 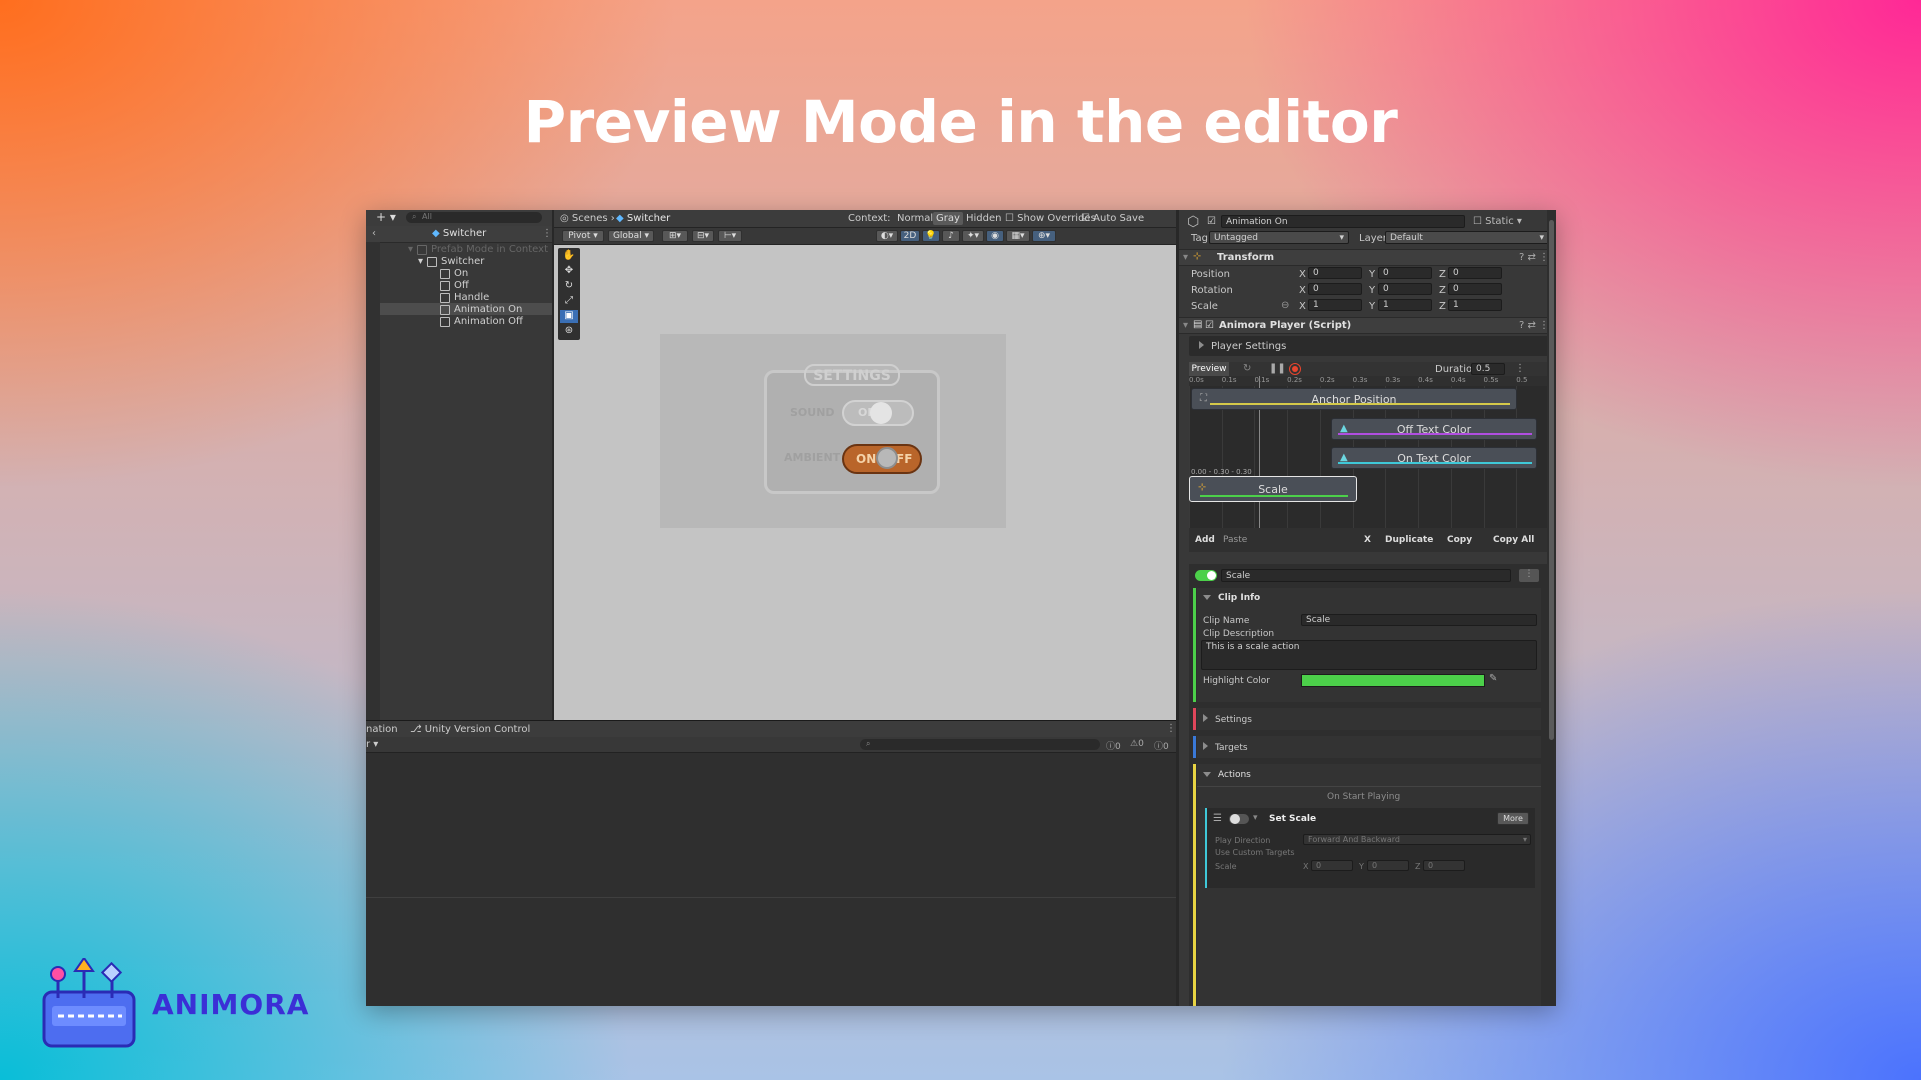 I want to click on tab-unity-version-control: ⎇ Unity Version Control, so click(x=470, y=729).